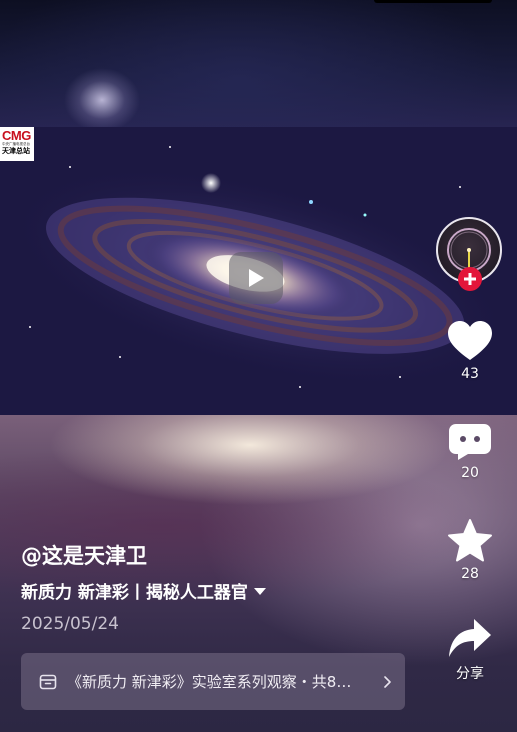 This screenshot has width=517, height=732. I want to click on collection-box-icon, so click(48, 681).